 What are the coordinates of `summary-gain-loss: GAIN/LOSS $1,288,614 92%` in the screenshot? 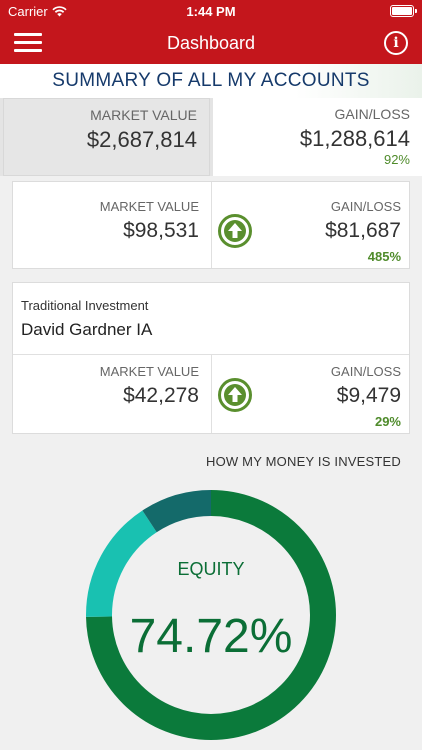 It's located at (317, 137).